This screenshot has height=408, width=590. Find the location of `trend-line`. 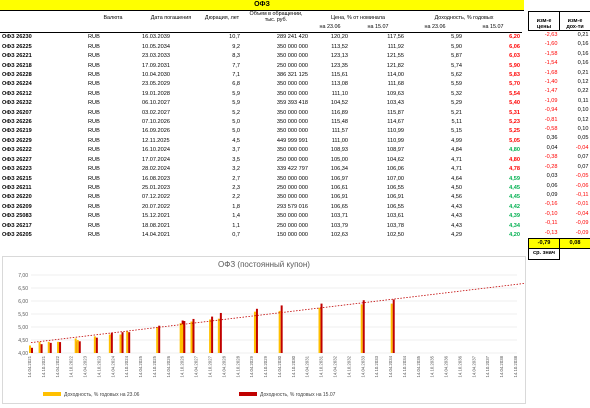

trend-line is located at coordinates (278, 313).